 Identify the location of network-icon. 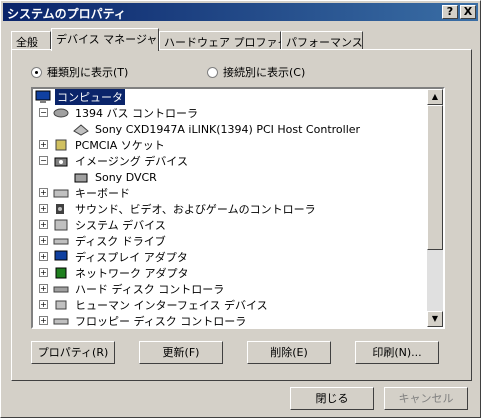
(61, 273).